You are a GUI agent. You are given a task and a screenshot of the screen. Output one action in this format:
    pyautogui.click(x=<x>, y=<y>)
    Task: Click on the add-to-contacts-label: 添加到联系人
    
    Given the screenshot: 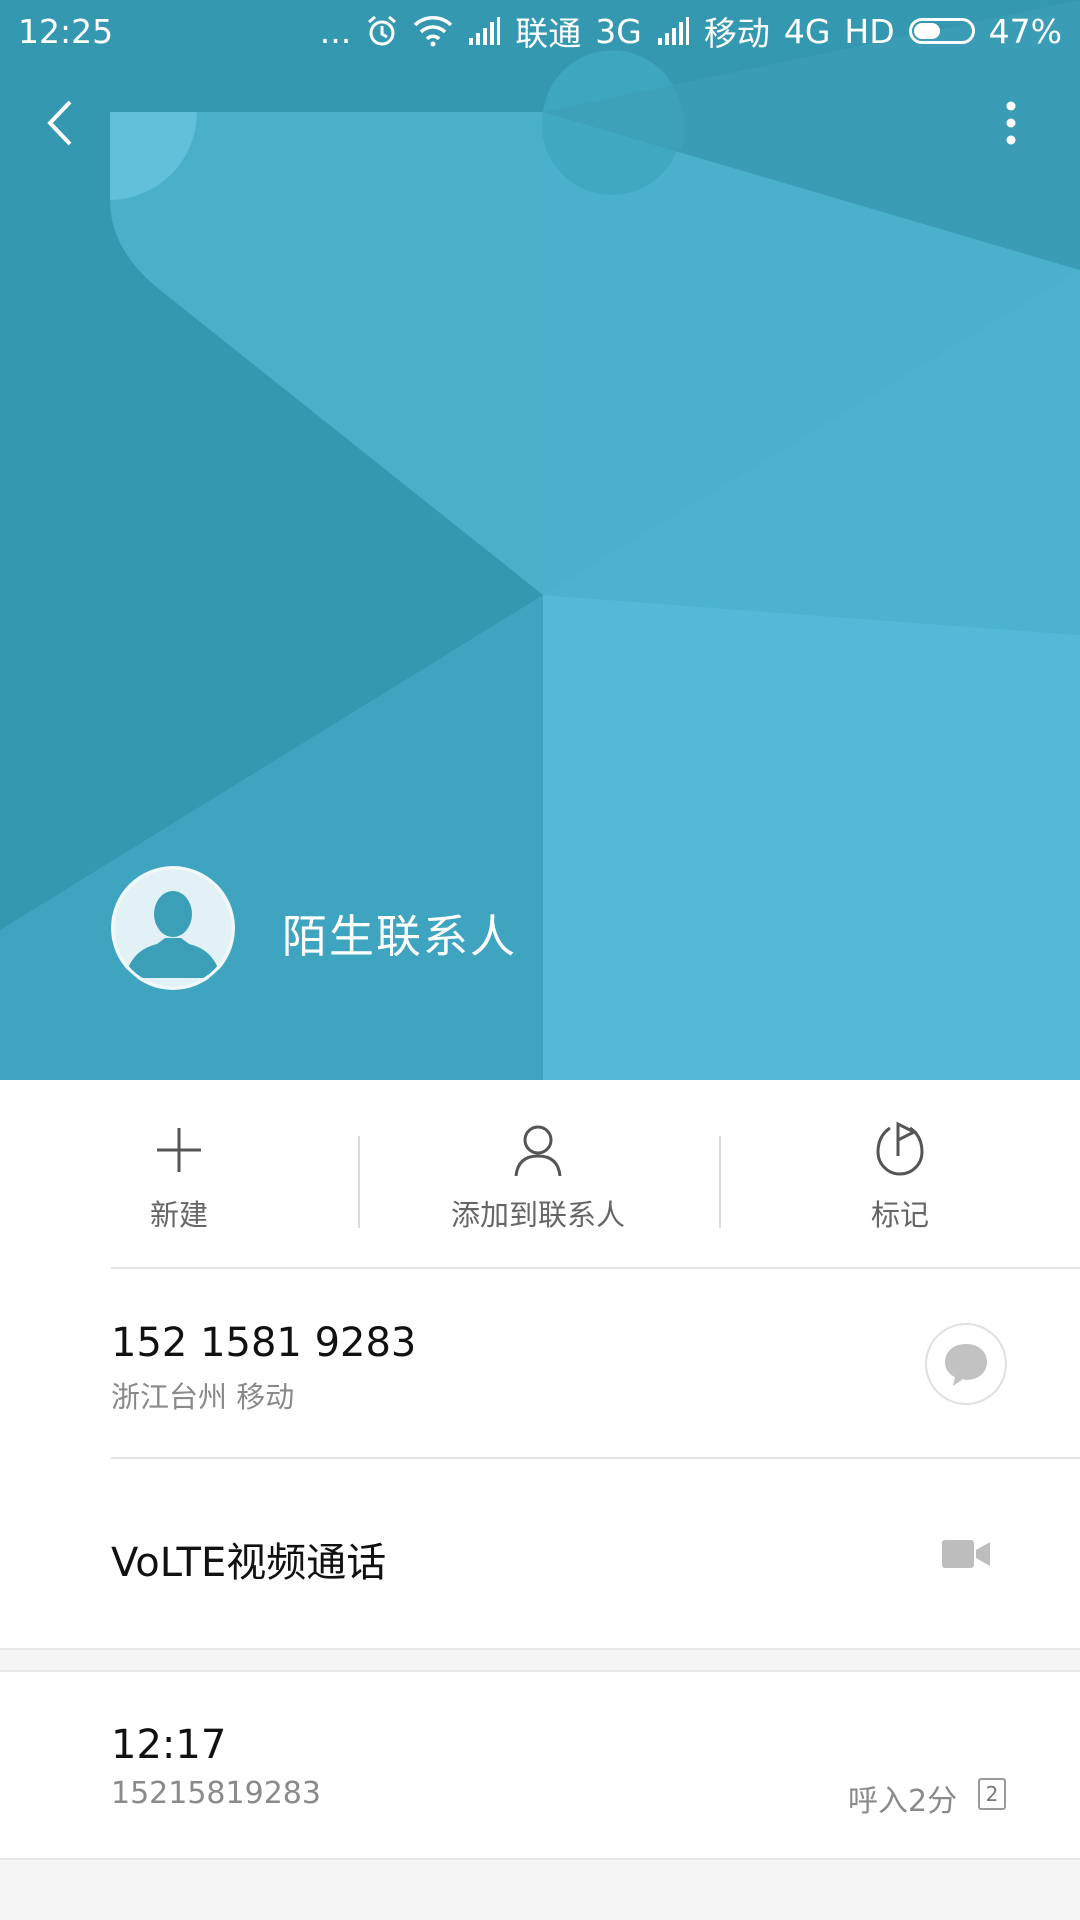 What is the action you would take?
    pyautogui.click(x=537, y=1215)
    